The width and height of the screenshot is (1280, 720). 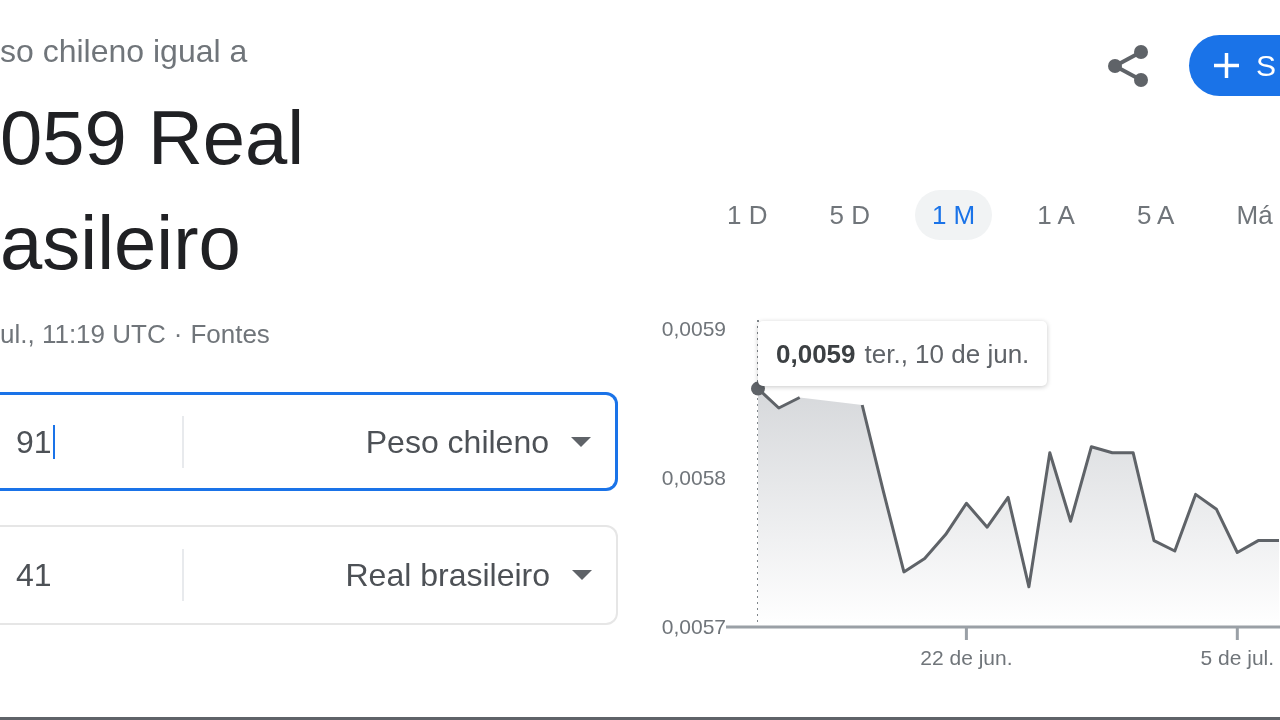 What do you see at coordinates (1155, 215) in the screenshot?
I see `range-tab: 5 A` at bounding box center [1155, 215].